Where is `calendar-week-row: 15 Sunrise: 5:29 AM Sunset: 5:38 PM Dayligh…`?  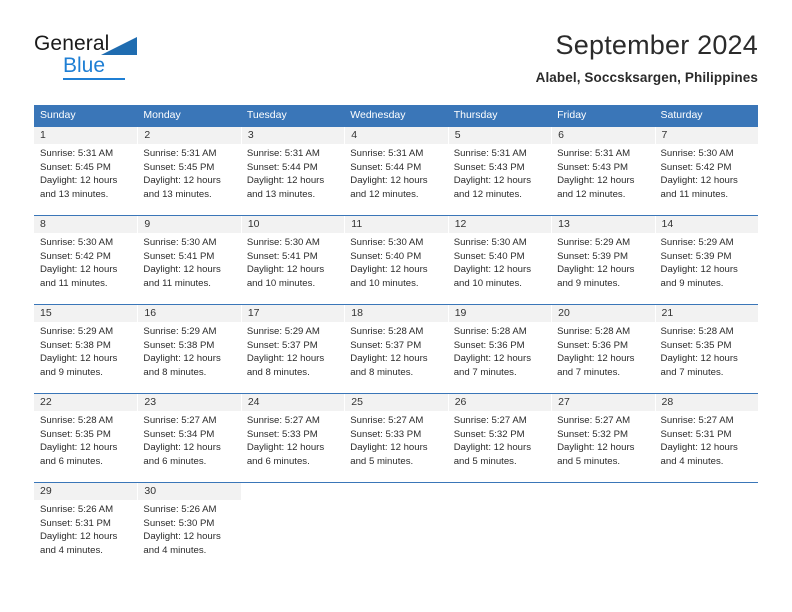
calendar-week-row: 15 Sunrise: 5:29 AM Sunset: 5:38 PM Dayligh… is located at coordinates (396, 348).